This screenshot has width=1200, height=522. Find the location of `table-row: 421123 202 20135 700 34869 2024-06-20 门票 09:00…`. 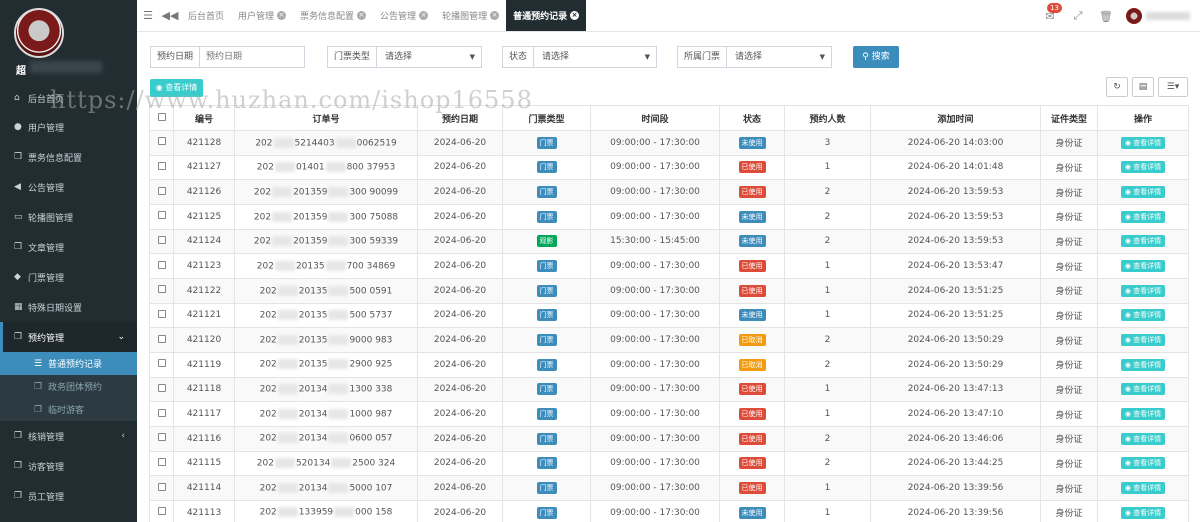

table-row: 421123 202 20135 700 34869 2024-06-20 门票 09:00… is located at coordinates (669, 266).